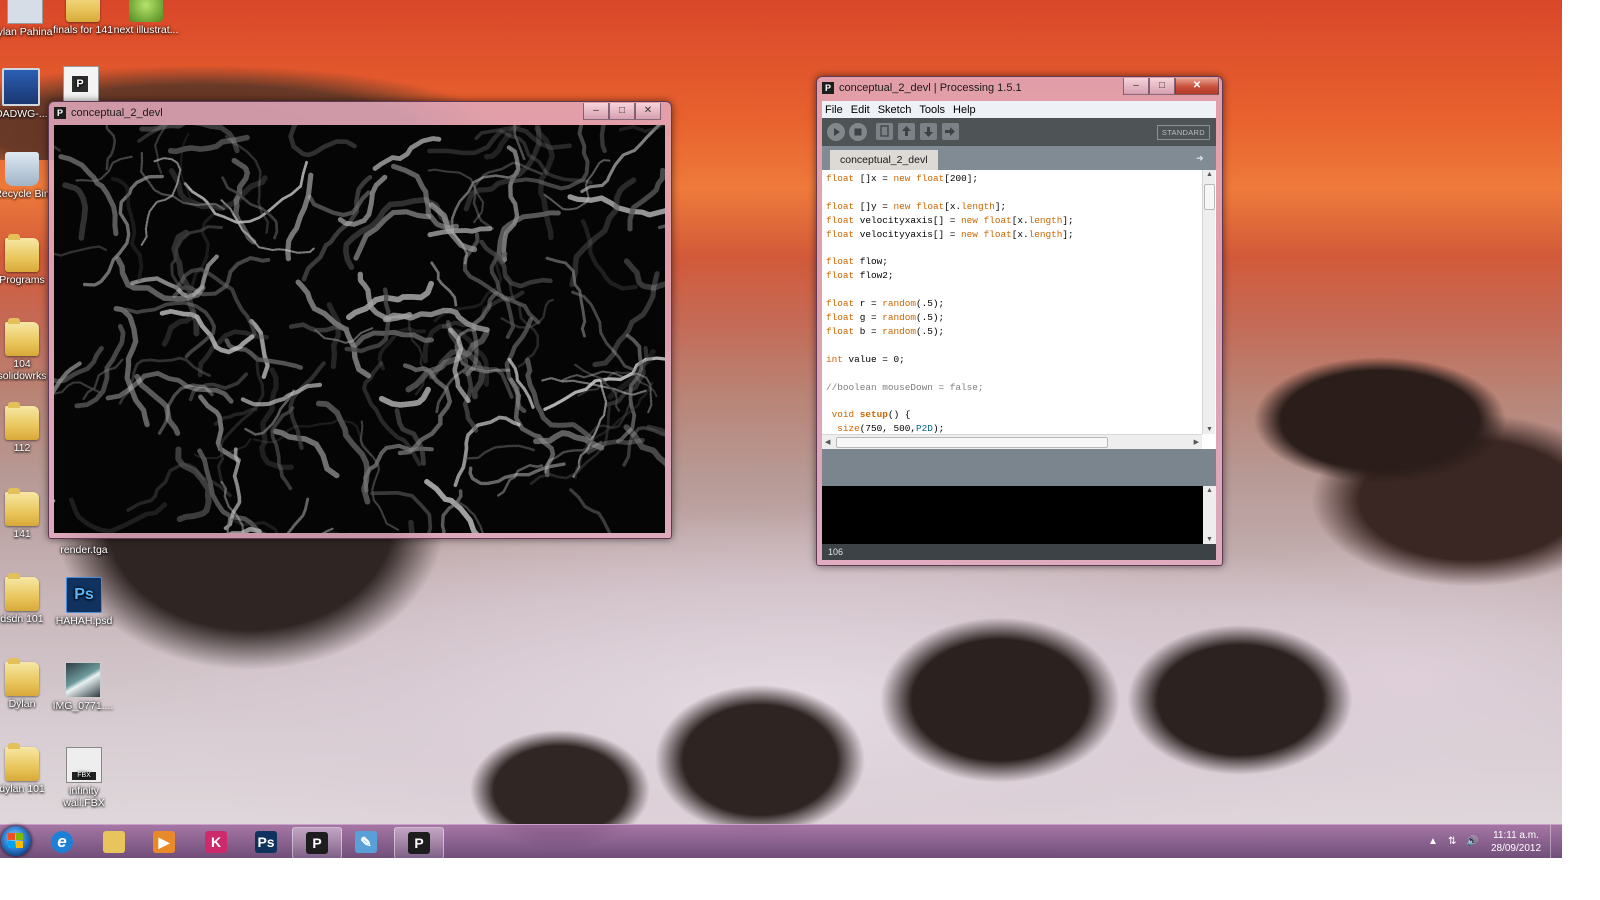 The width and height of the screenshot is (1600, 900). I want to click on clock-date: 28/09/2012, so click(1516, 848).